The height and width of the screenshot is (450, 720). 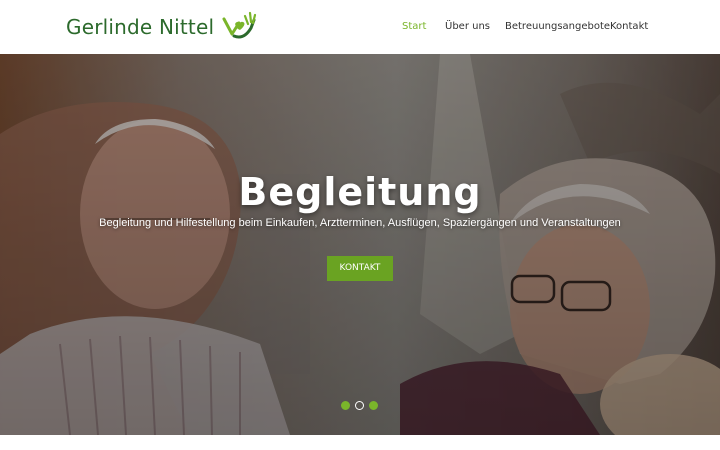 What do you see at coordinates (629, 27) in the screenshot?
I see `nav-kontakt: Kontakt` at bounding box center [629, 27].